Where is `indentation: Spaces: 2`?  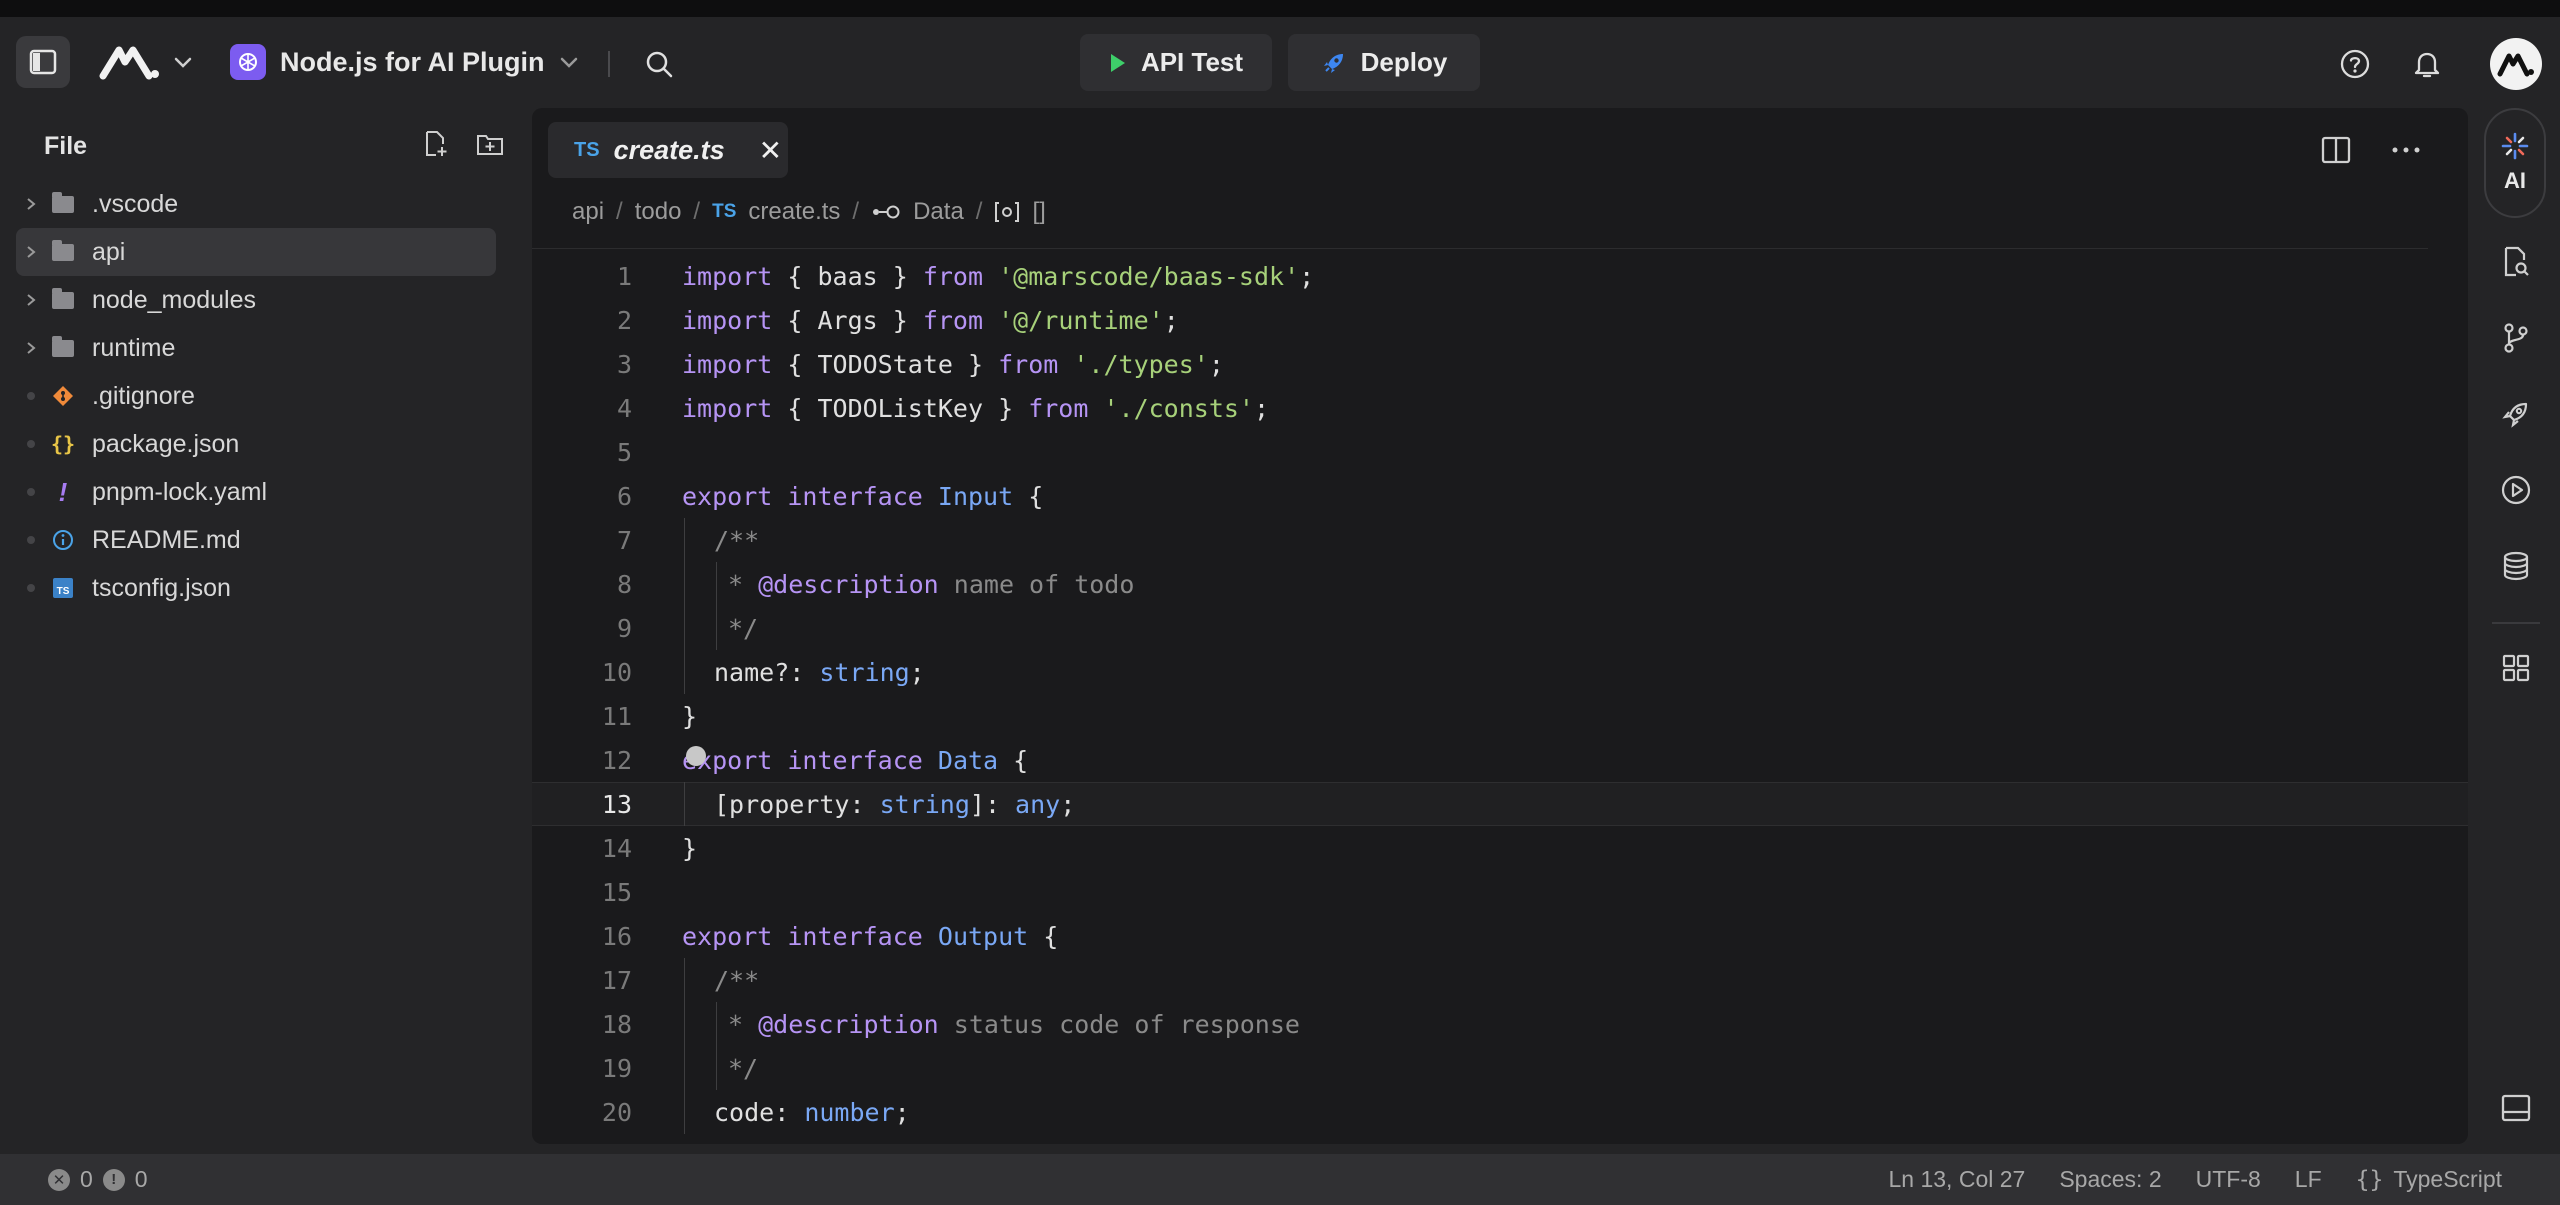
indentation: Spaces: 2 is located at coordinates (2110, 1179).